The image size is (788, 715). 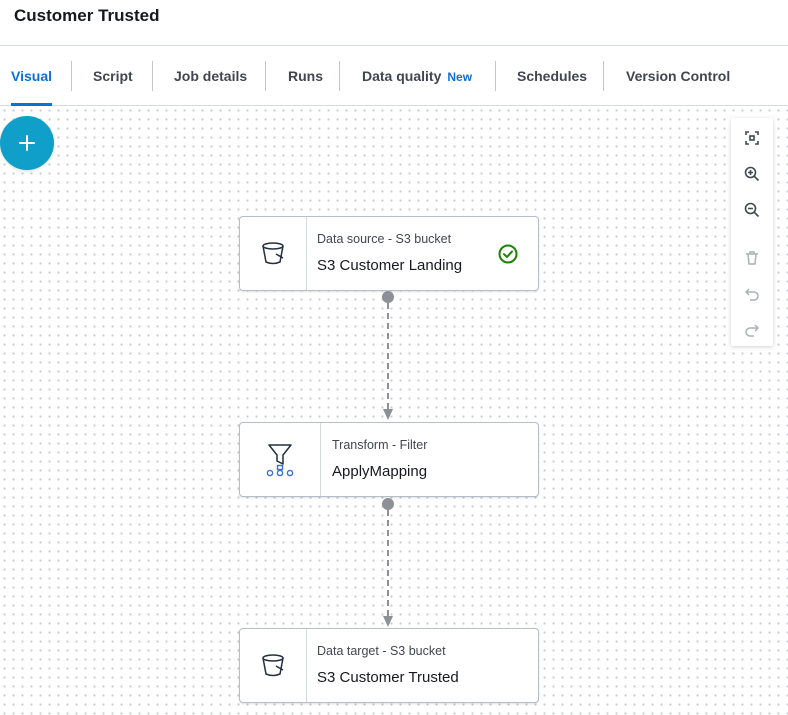 I want to click on node-name-label: S3 Customer Landing, so click(x=390, y=265).